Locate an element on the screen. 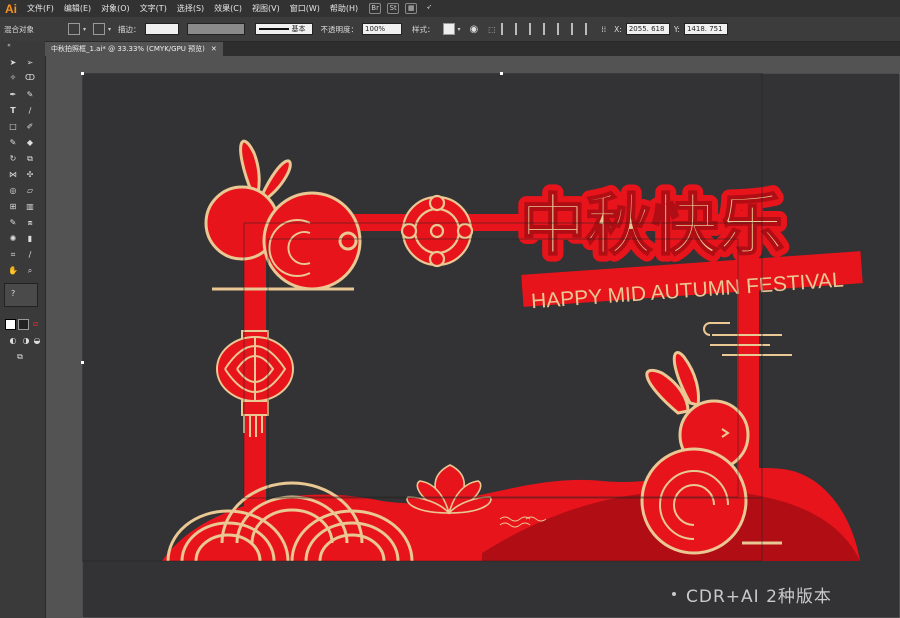 Image resolution: width=900 pixels, height=618 pixels. rectangle-tool-icon: □ is located at coordinates (13, 127).